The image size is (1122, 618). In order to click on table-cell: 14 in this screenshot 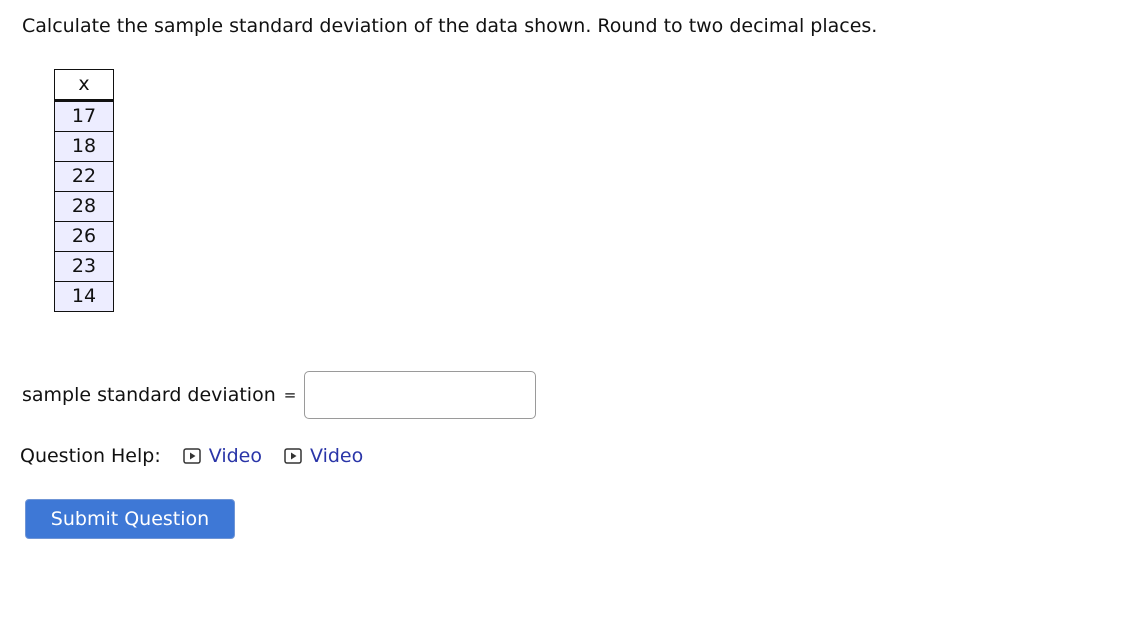, I will do `click(84, 296)`.